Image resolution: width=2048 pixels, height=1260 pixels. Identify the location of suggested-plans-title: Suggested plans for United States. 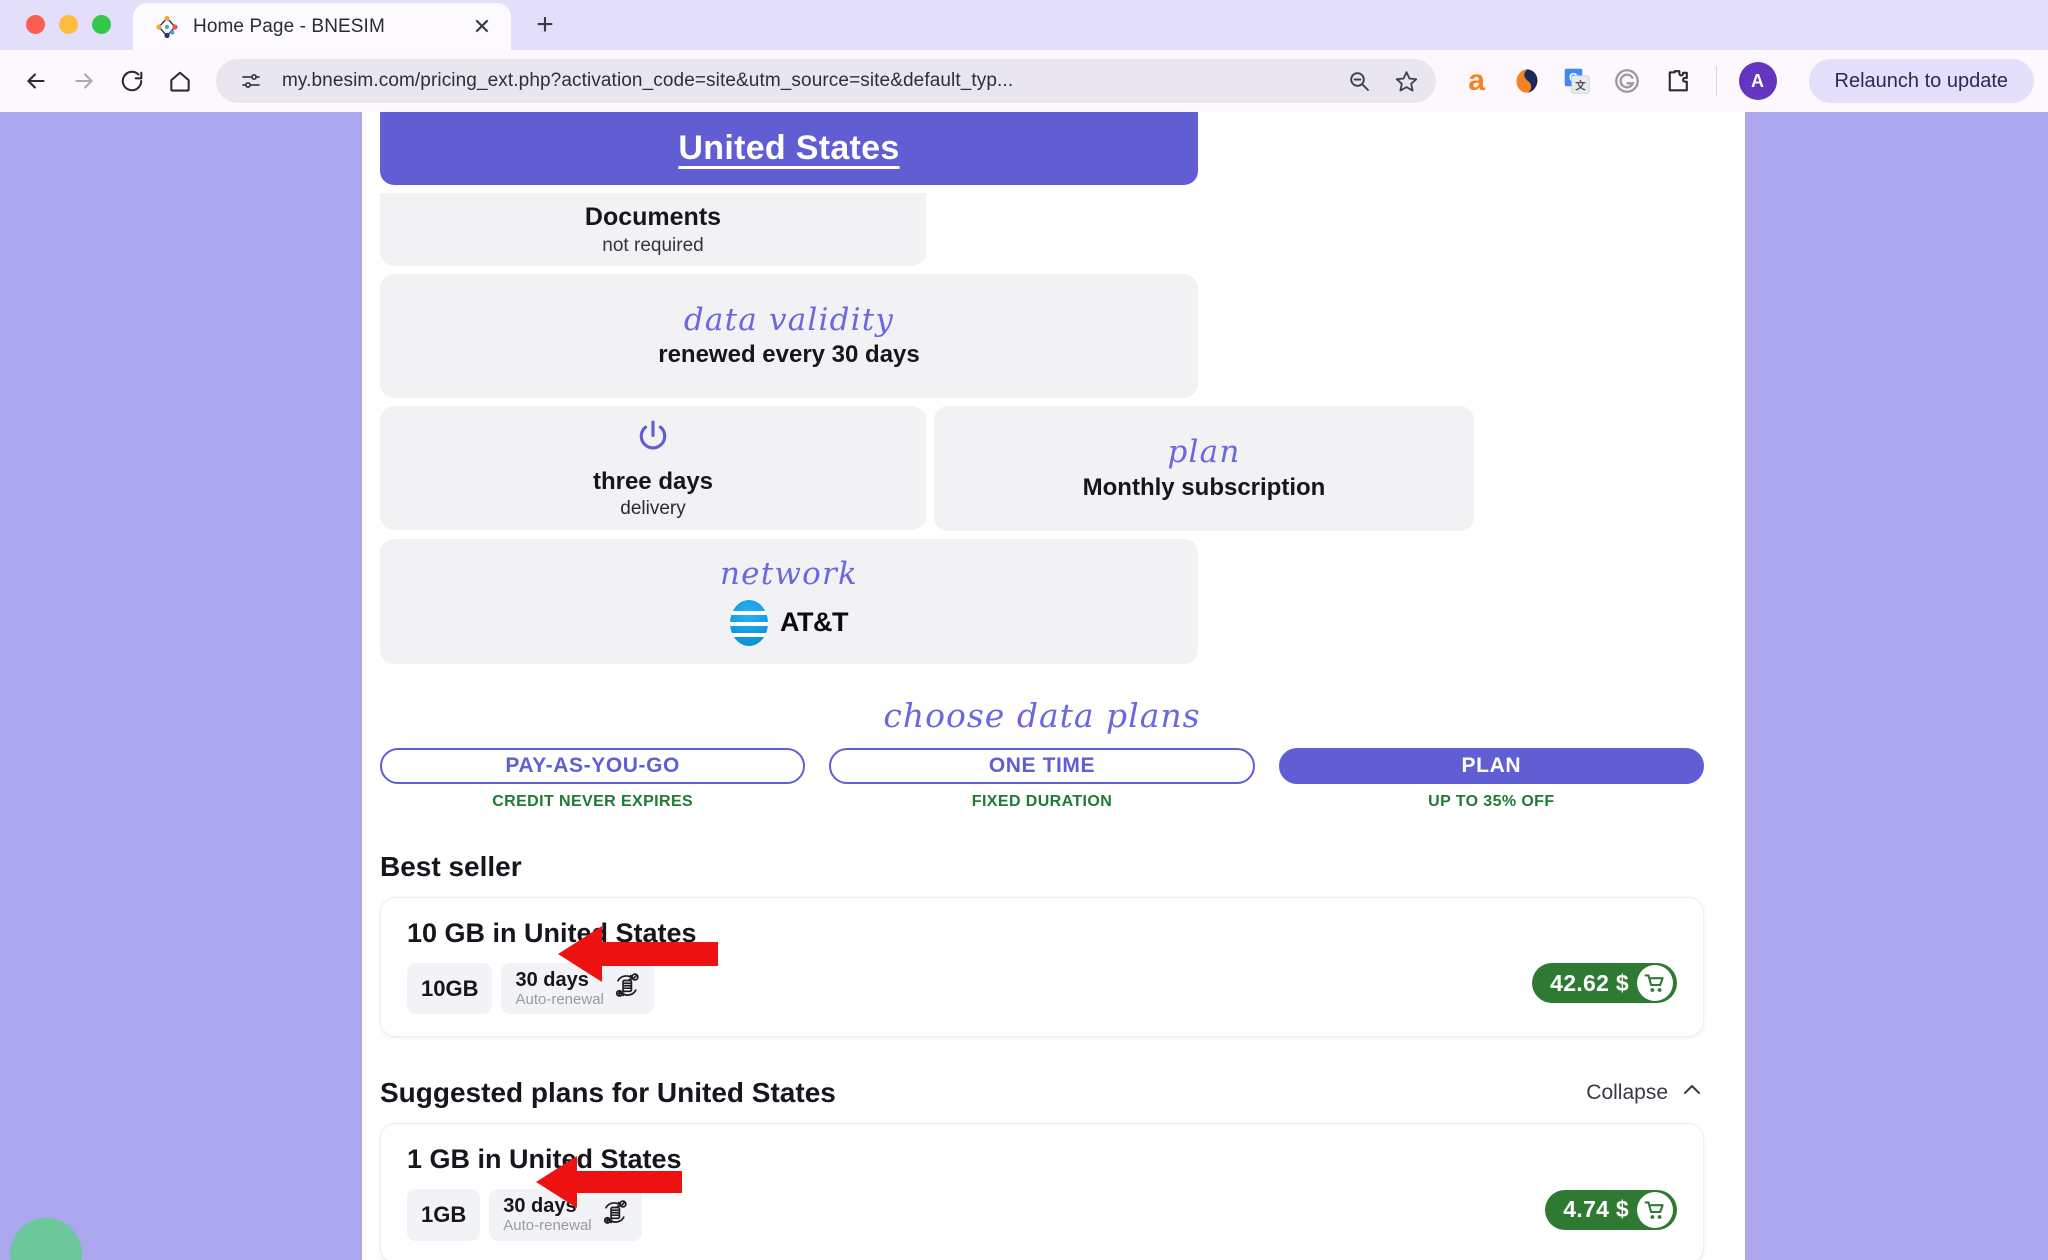
(608, 1093).